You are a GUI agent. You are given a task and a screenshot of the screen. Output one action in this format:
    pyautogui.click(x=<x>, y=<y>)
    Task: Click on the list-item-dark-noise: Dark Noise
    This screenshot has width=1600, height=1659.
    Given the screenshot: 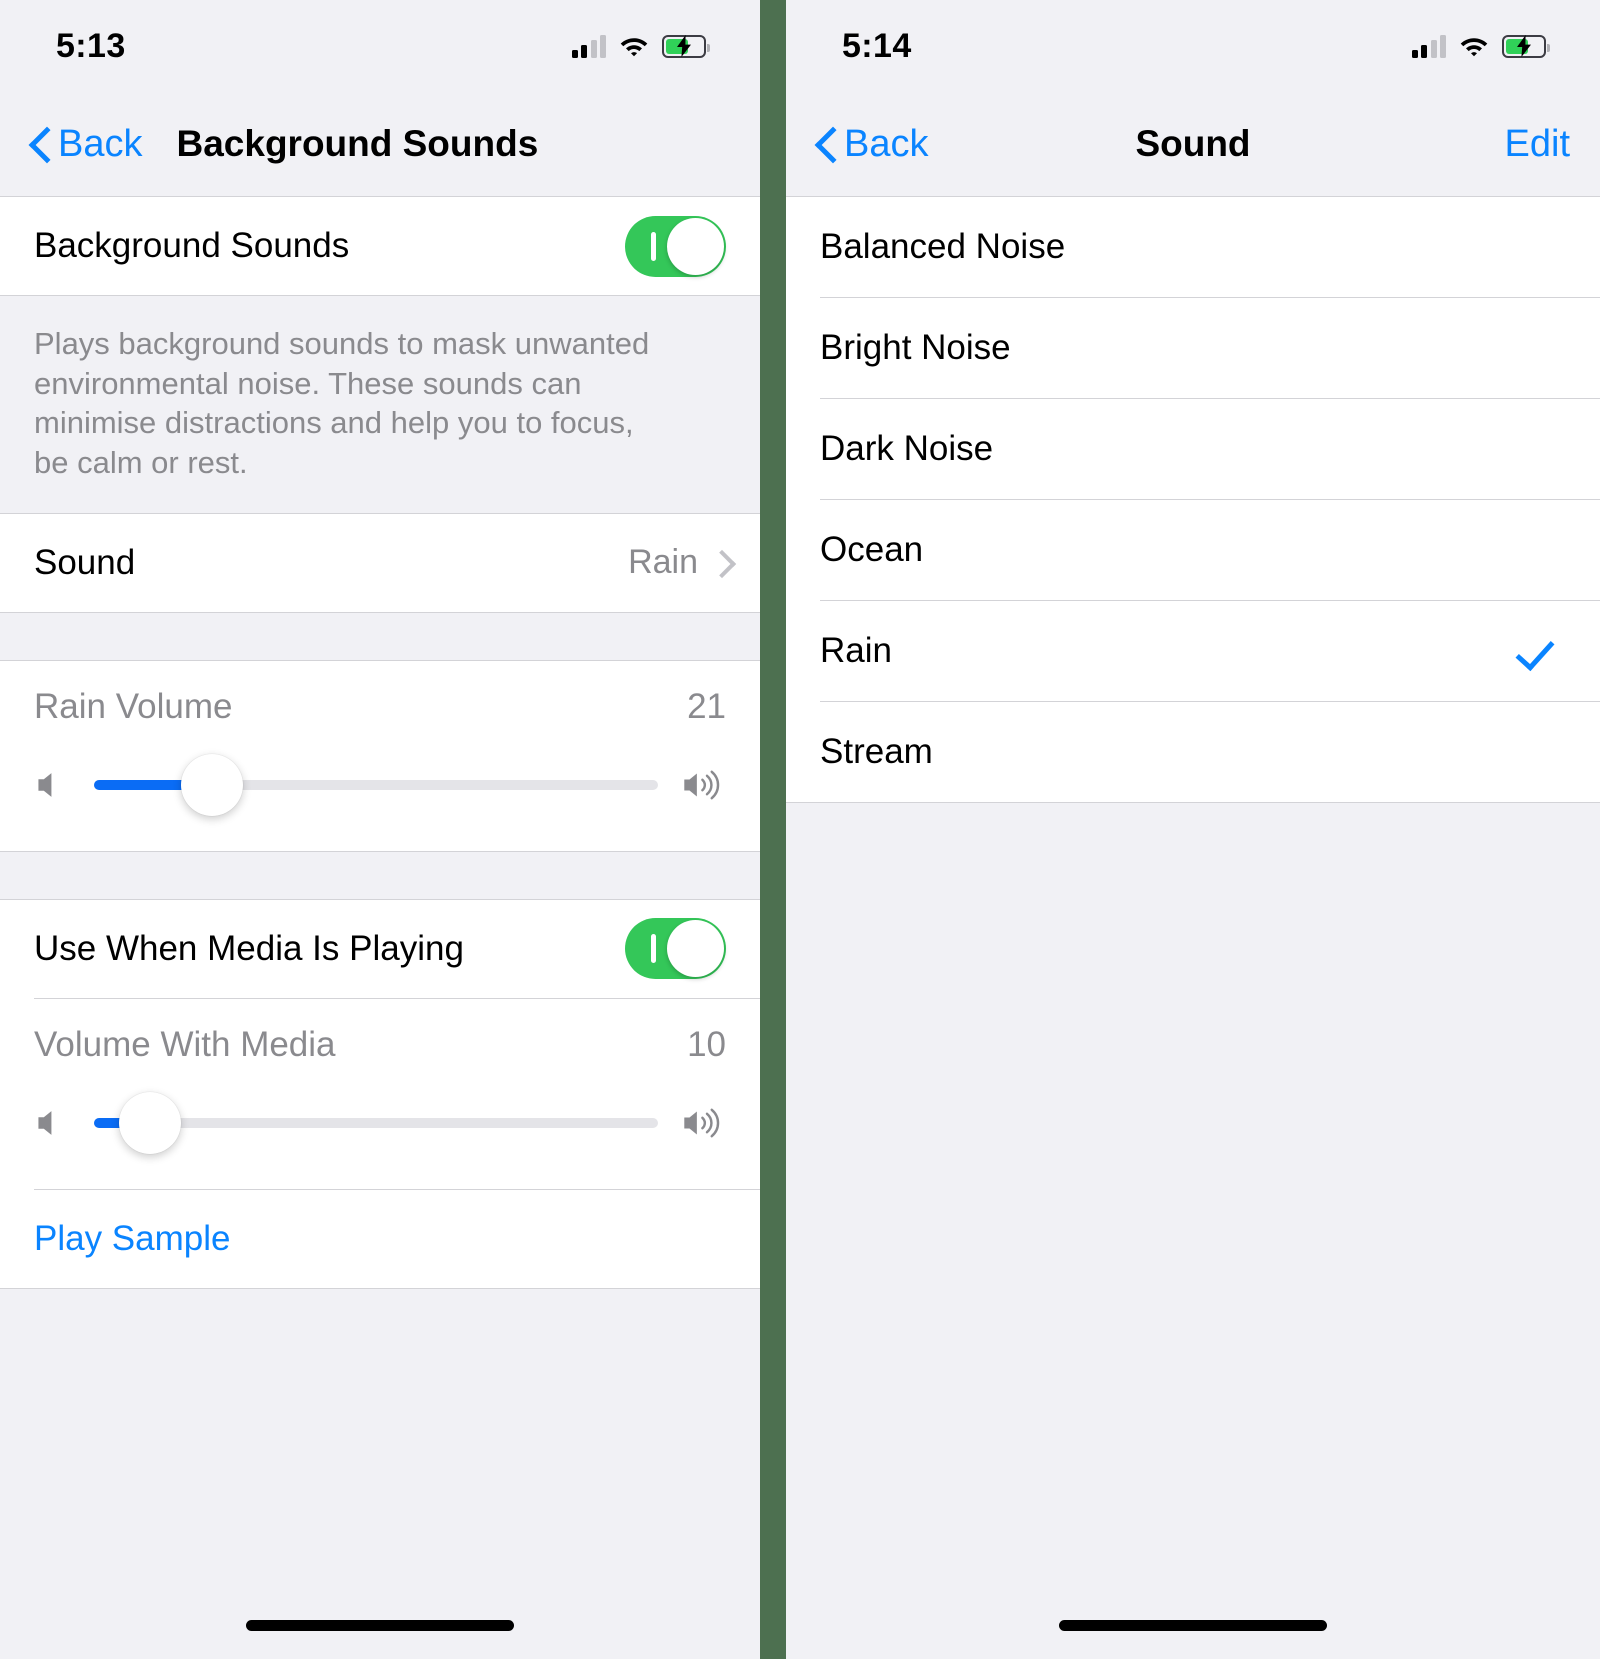 What is the action you would take?
    pyautogui.click(x=1193, y=449)
    